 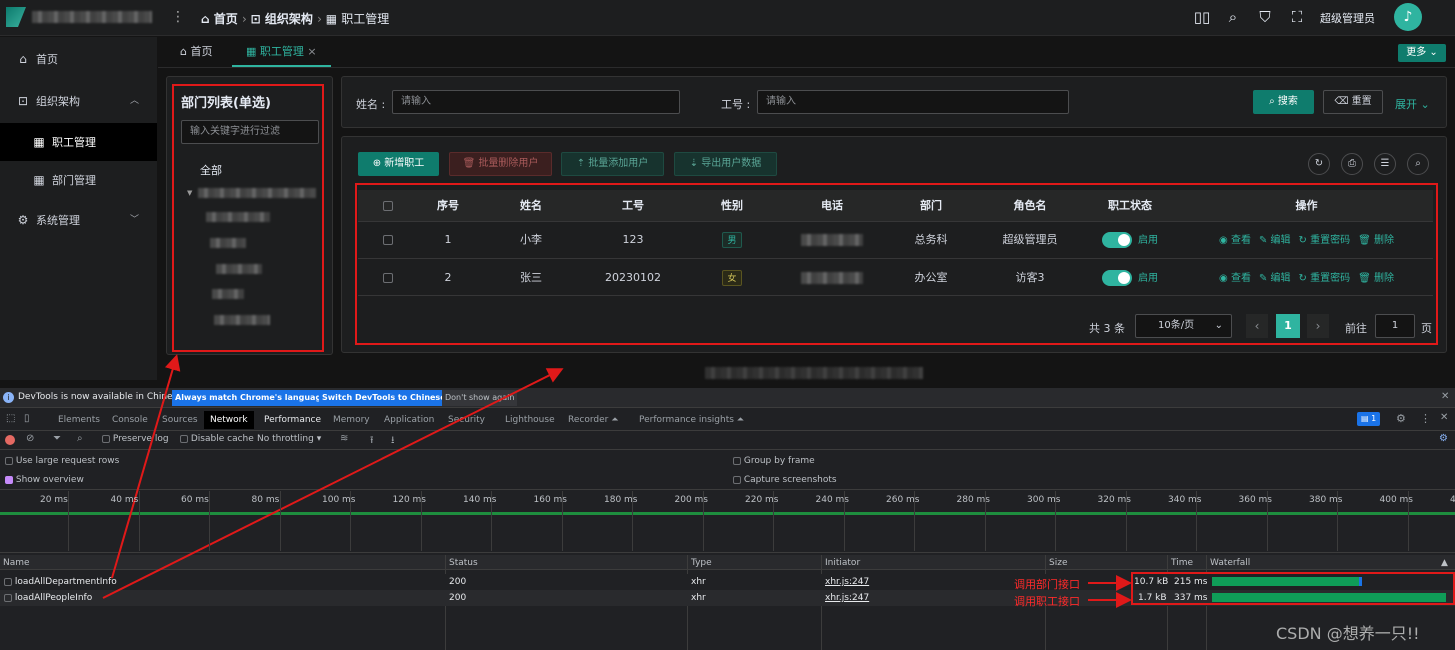 What do you see at coordinates (10, 418) in the screenshot?
I see `inspect-icon: ⬚` at bounding box center [10, 418].